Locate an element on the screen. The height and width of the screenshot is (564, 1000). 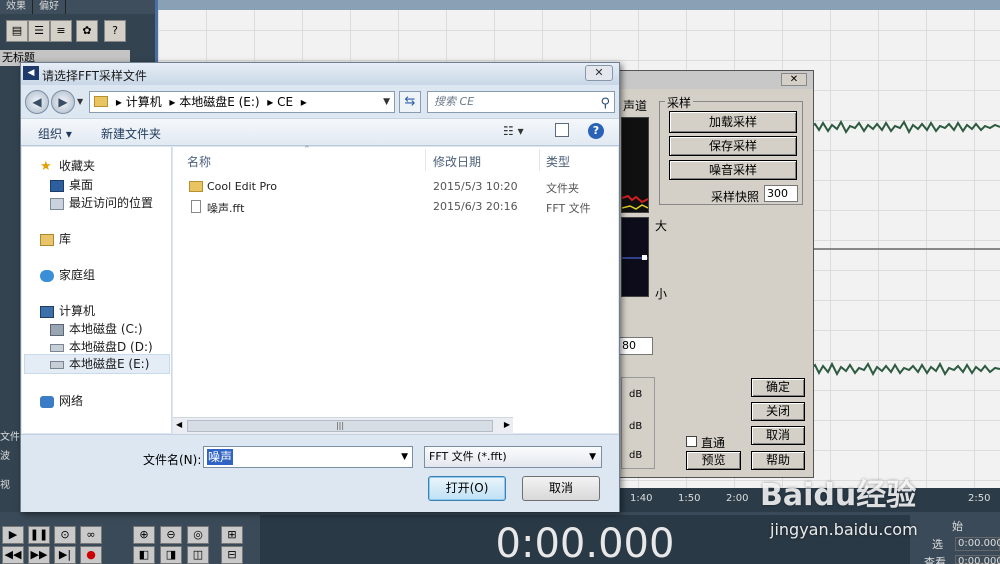
zoom-vertical-out-icon: ⊟ is located at coordinates (232, 555).